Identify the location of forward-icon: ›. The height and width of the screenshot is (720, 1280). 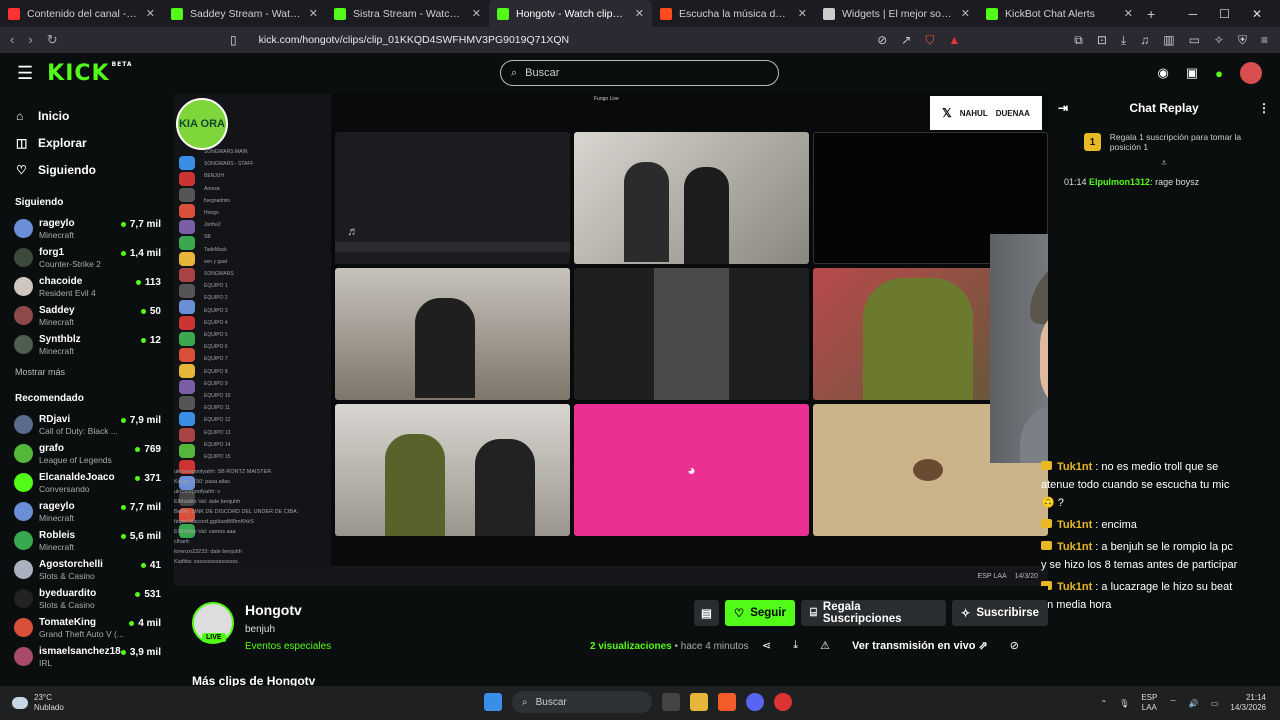
(30, 40).